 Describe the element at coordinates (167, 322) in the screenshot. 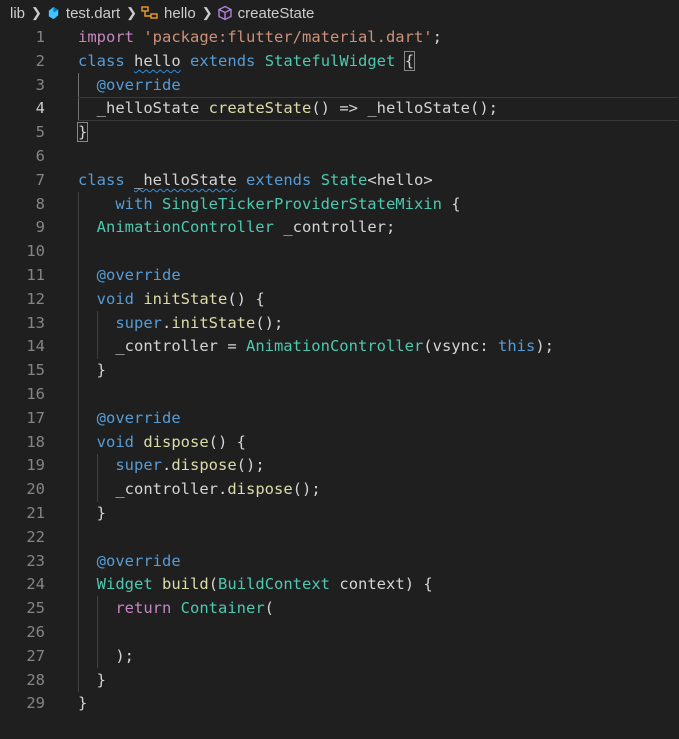

I see `punct-token: .` at that location.